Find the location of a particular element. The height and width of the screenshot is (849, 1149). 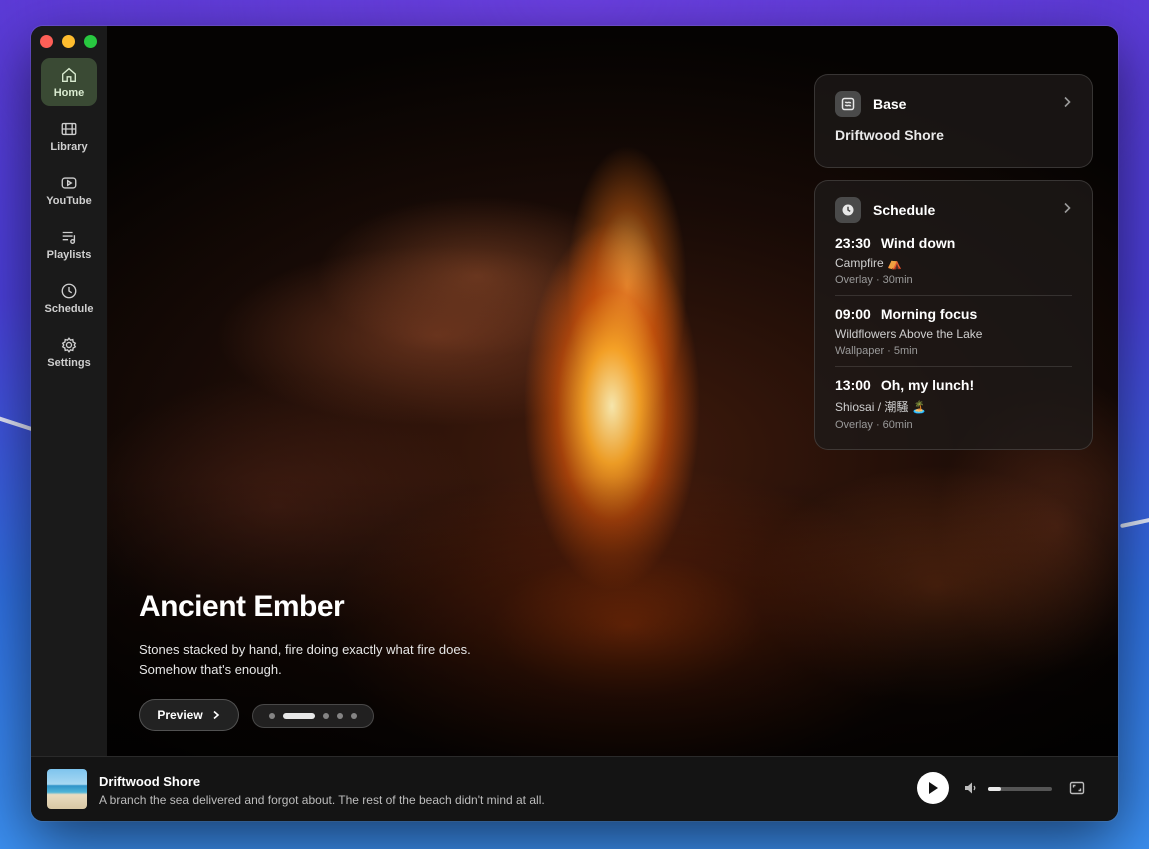

preview-label: Preview is located at coordinates (180, 715).